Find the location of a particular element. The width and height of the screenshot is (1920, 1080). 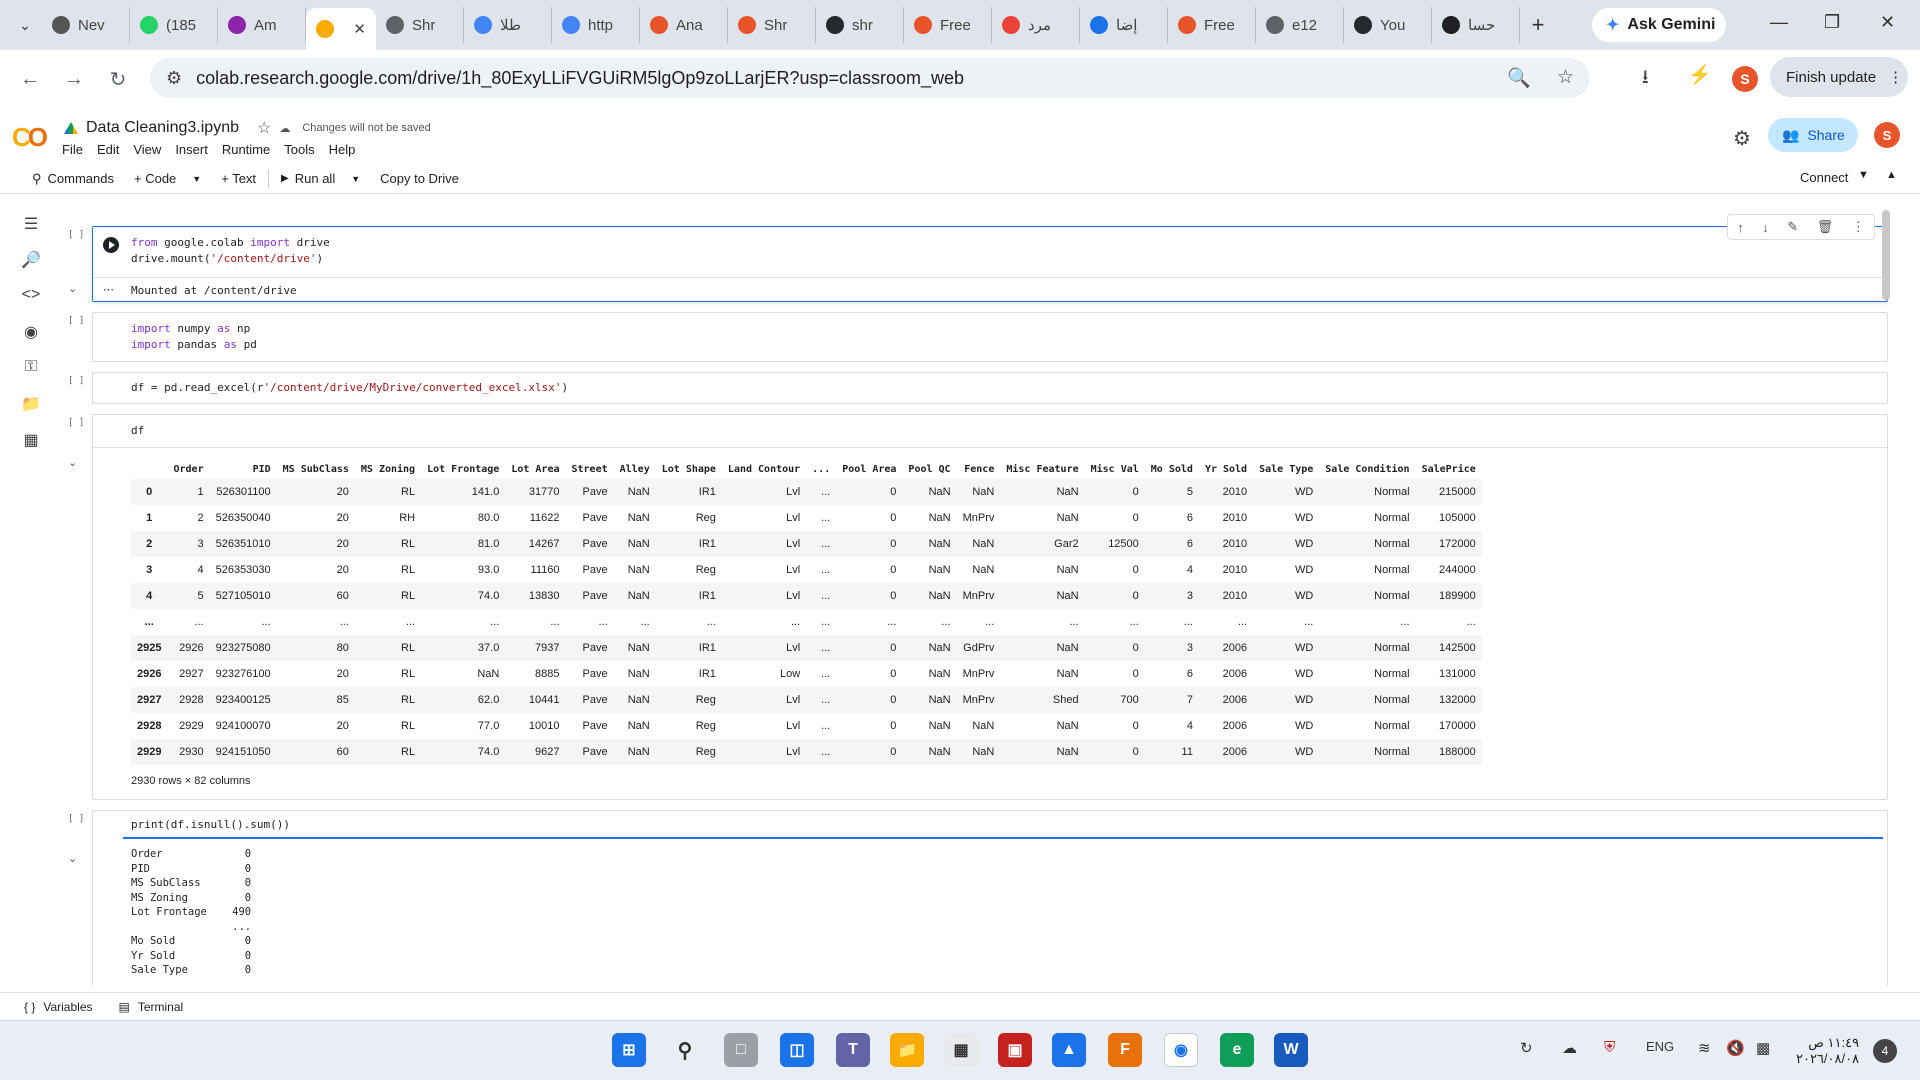

table-of-contents-icon: ☰ is located at coordinates (31, 225).